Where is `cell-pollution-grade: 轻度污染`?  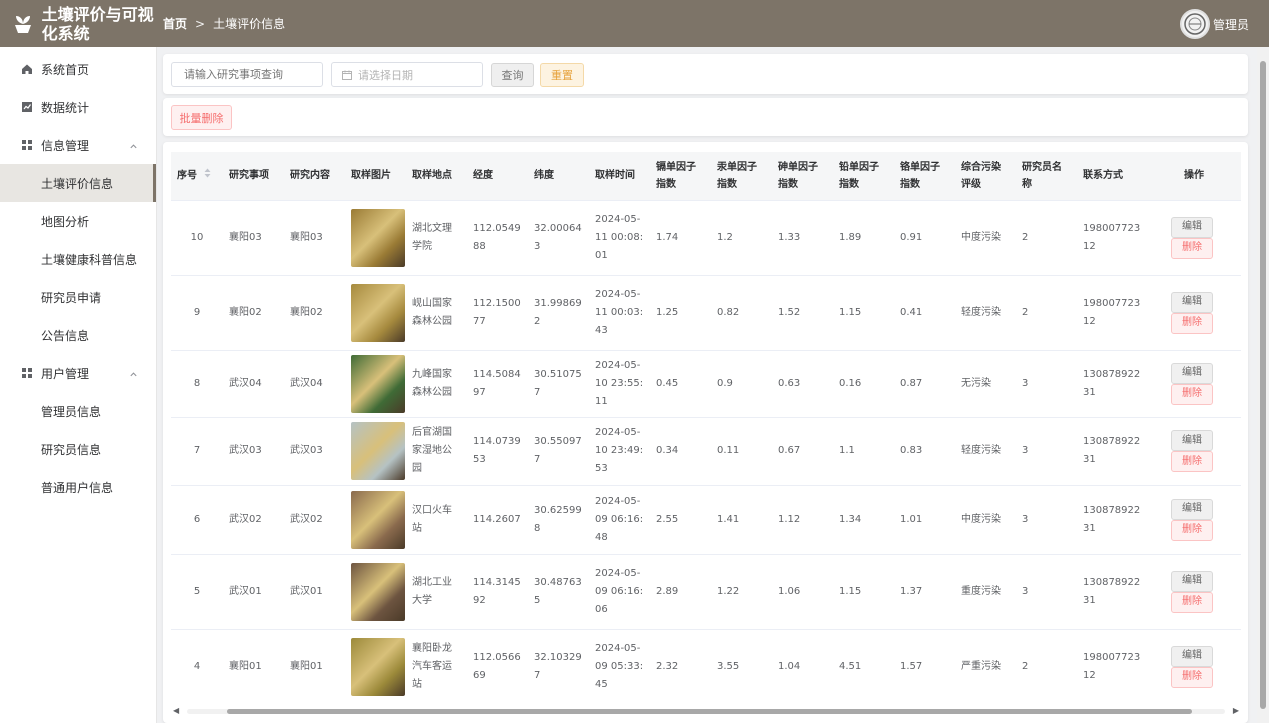 cell-pollution-grade: 轻度污染 is located at coordinates (985, 313).